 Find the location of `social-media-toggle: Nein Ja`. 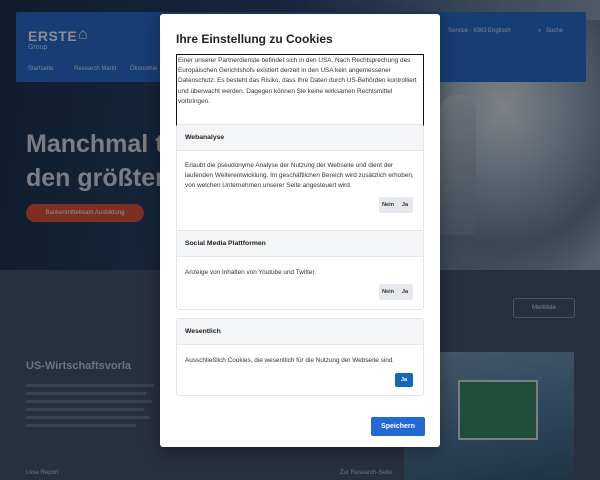

social-media-toggle: Nein Ja is located at coordinates (396, 292).